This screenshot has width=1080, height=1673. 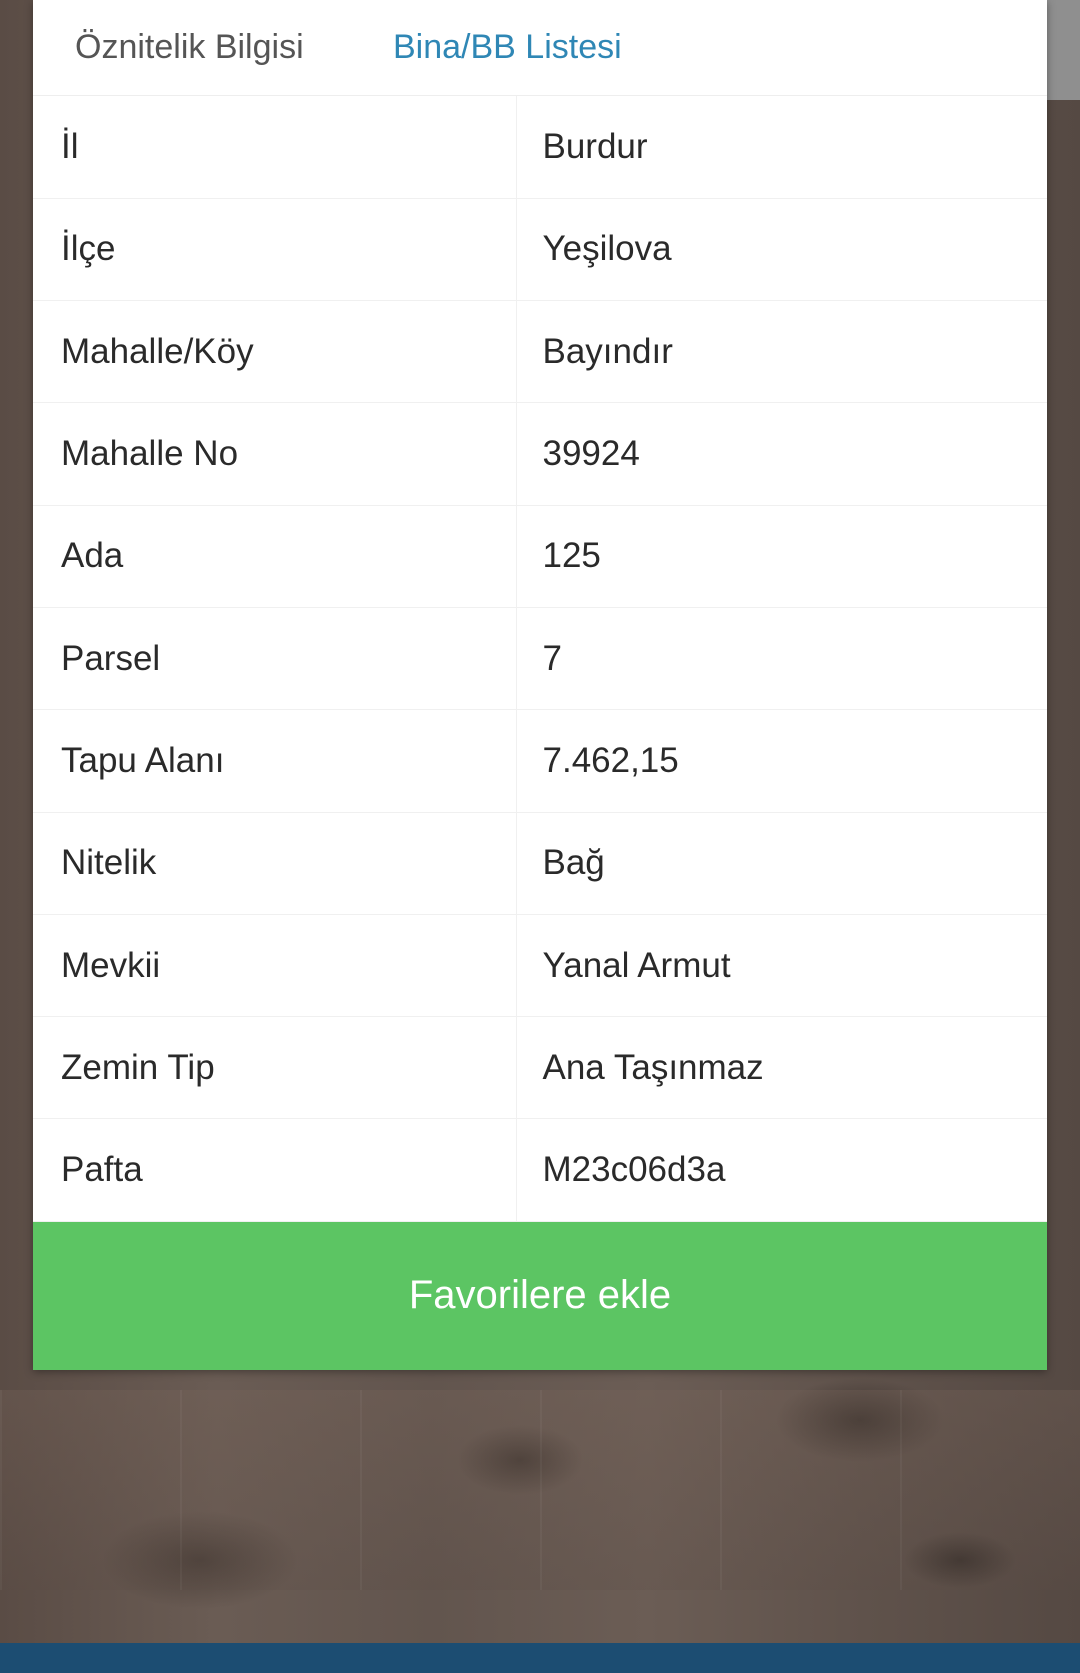 What do you see at coordinates (275, 966) in the screenshot?
I see `attr-key-mevkii: Mevkii` at bounding box center [275, 966].